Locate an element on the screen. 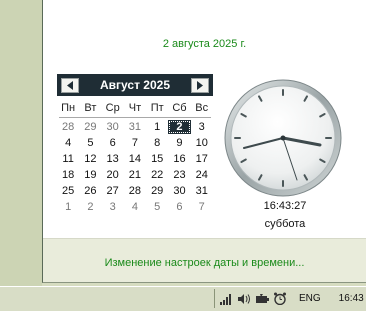 The height and width of the screenshot is (311, 366). battery-icon is located at coordinates (262, 299).